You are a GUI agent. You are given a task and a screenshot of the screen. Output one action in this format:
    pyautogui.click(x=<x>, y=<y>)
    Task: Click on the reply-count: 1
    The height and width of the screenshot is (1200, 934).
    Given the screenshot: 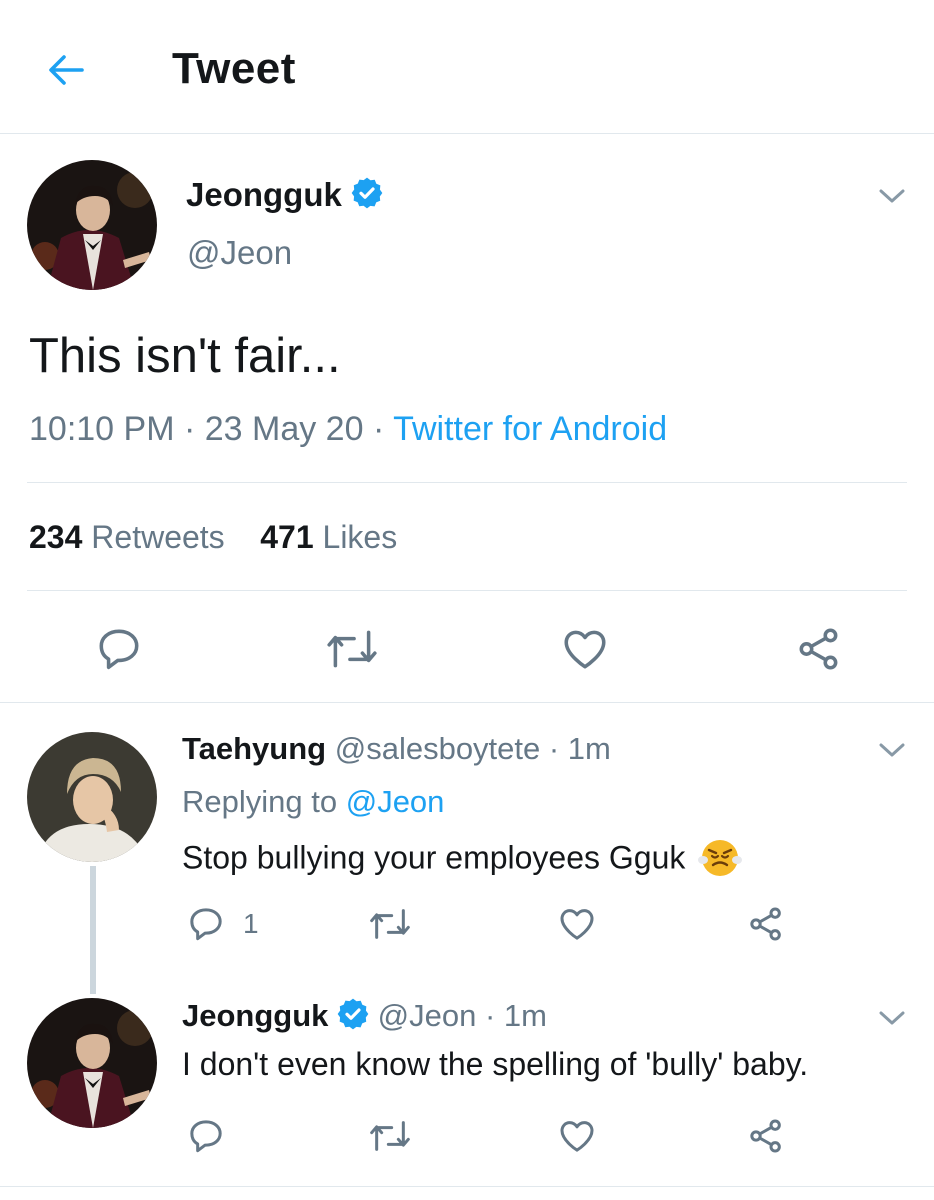 What is the action you would take?
    pyautogui.click(x=251, y=923)
    